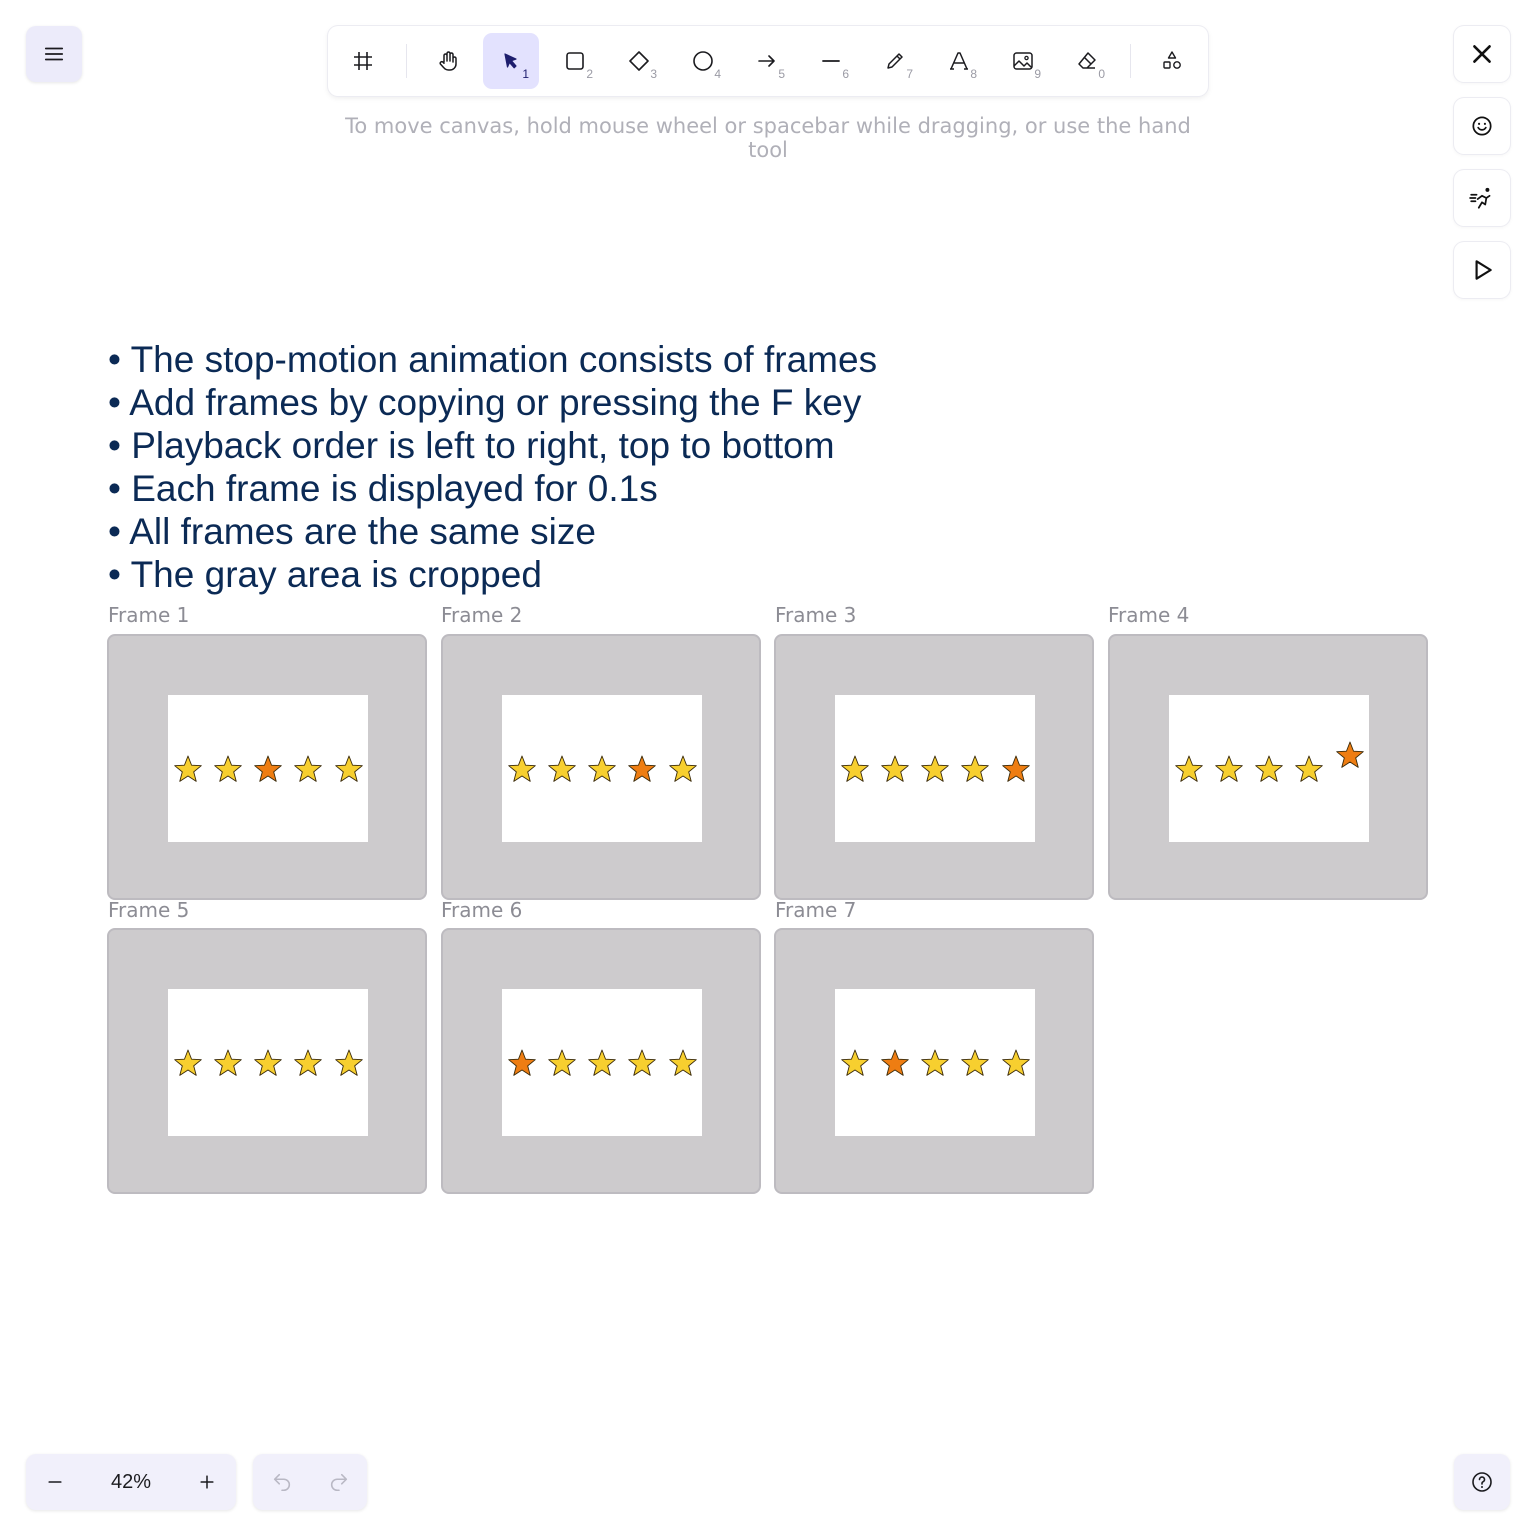 The image size is (1536, 1536). Describe the element at coordinates (448, 61) in the screenshot. I see `hand-tool` at that location.